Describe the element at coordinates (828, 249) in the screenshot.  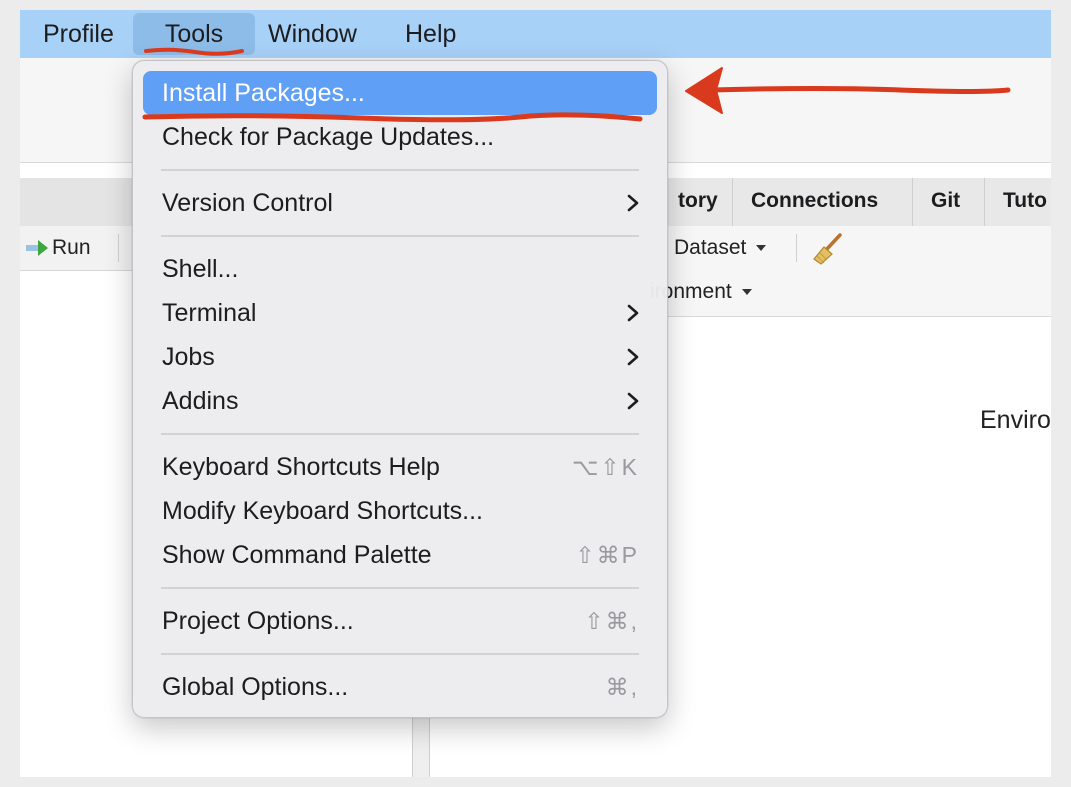
I see `broom-icon` at that location.